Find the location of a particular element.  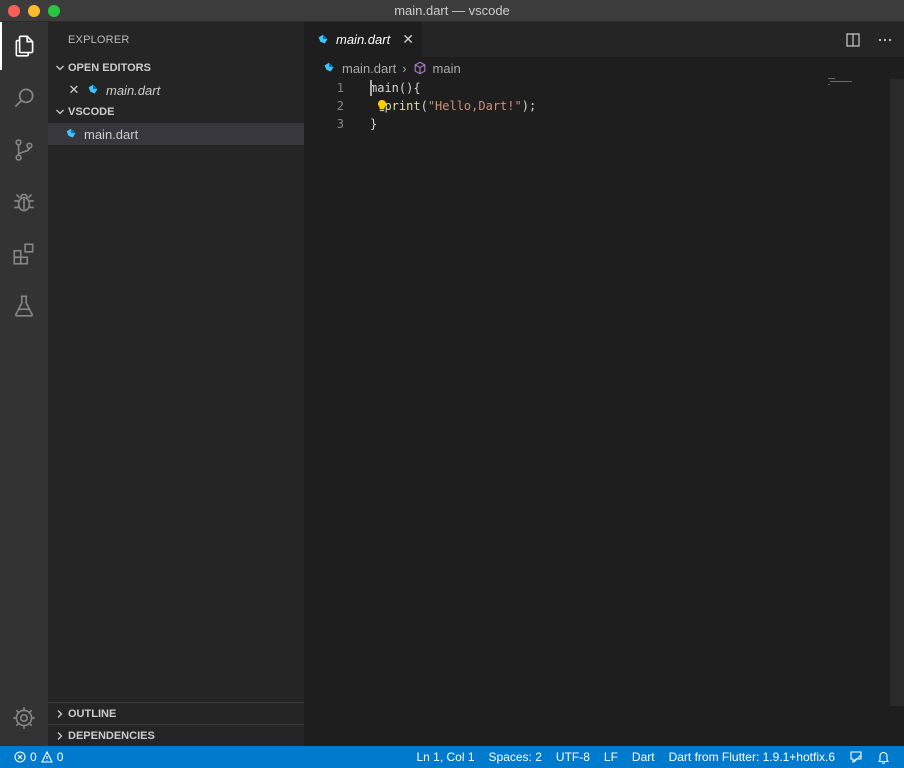

line-number: 2 is located at coordinates (340, 106).